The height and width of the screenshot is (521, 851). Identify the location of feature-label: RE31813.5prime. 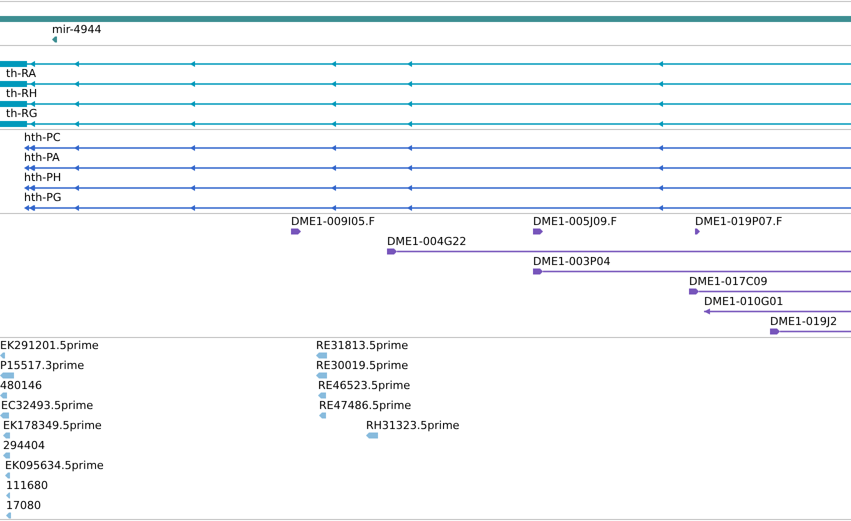
(362, 346).